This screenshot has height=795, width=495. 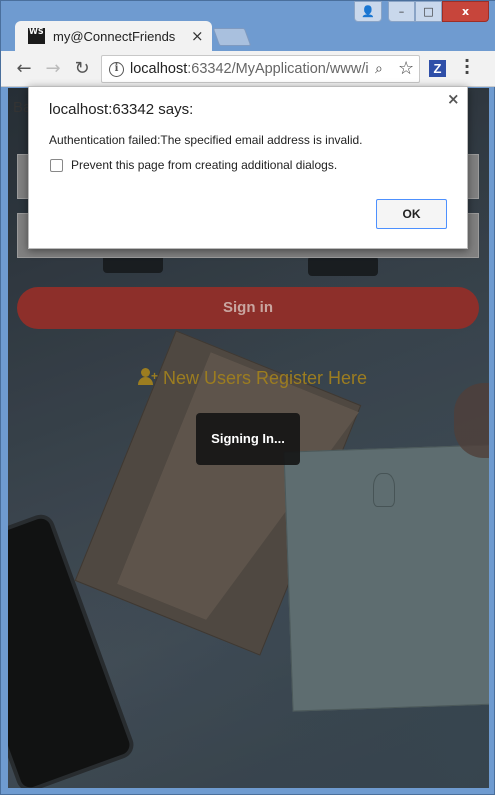 What do you see at coordinates (248, 26) in the screenshot?
I see `title-bar: WS my@ConnectFriends × 👤 – □ x` at bounding box center [248, 26].